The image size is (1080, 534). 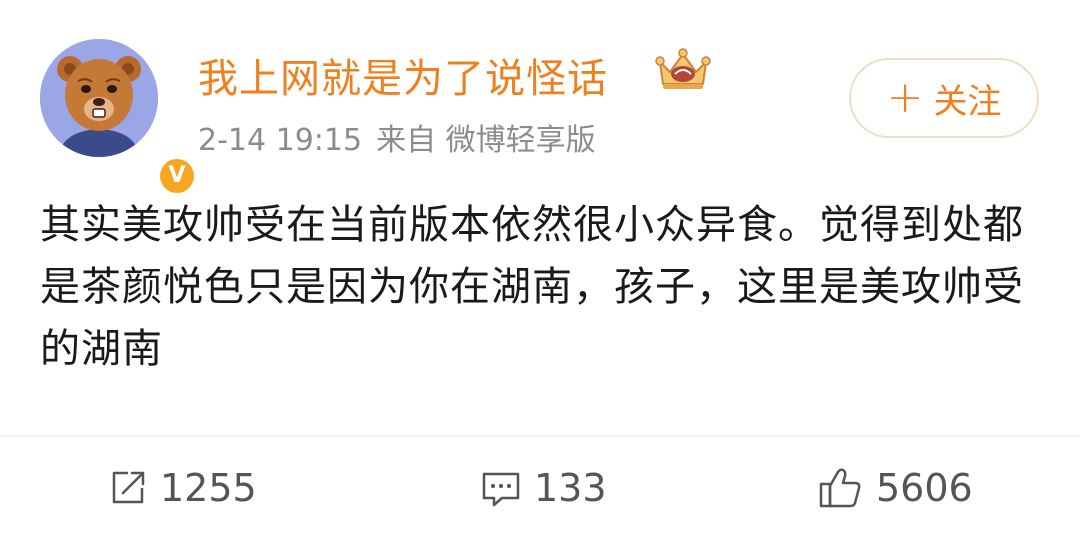 I want to click on post-source: 来自 微博轻享版, so click(x=486, y=140).